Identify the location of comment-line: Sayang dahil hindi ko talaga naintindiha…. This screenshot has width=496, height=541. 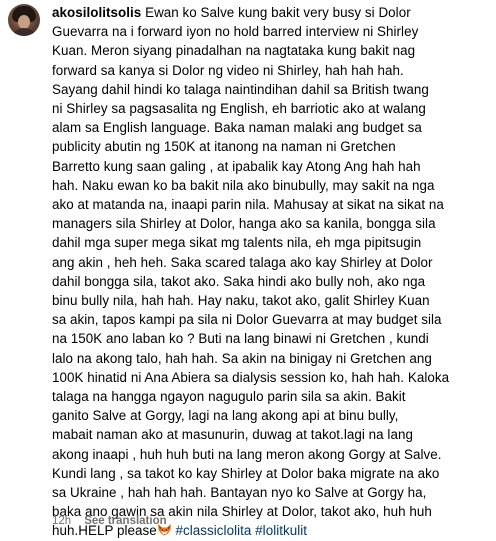
(240, 89).